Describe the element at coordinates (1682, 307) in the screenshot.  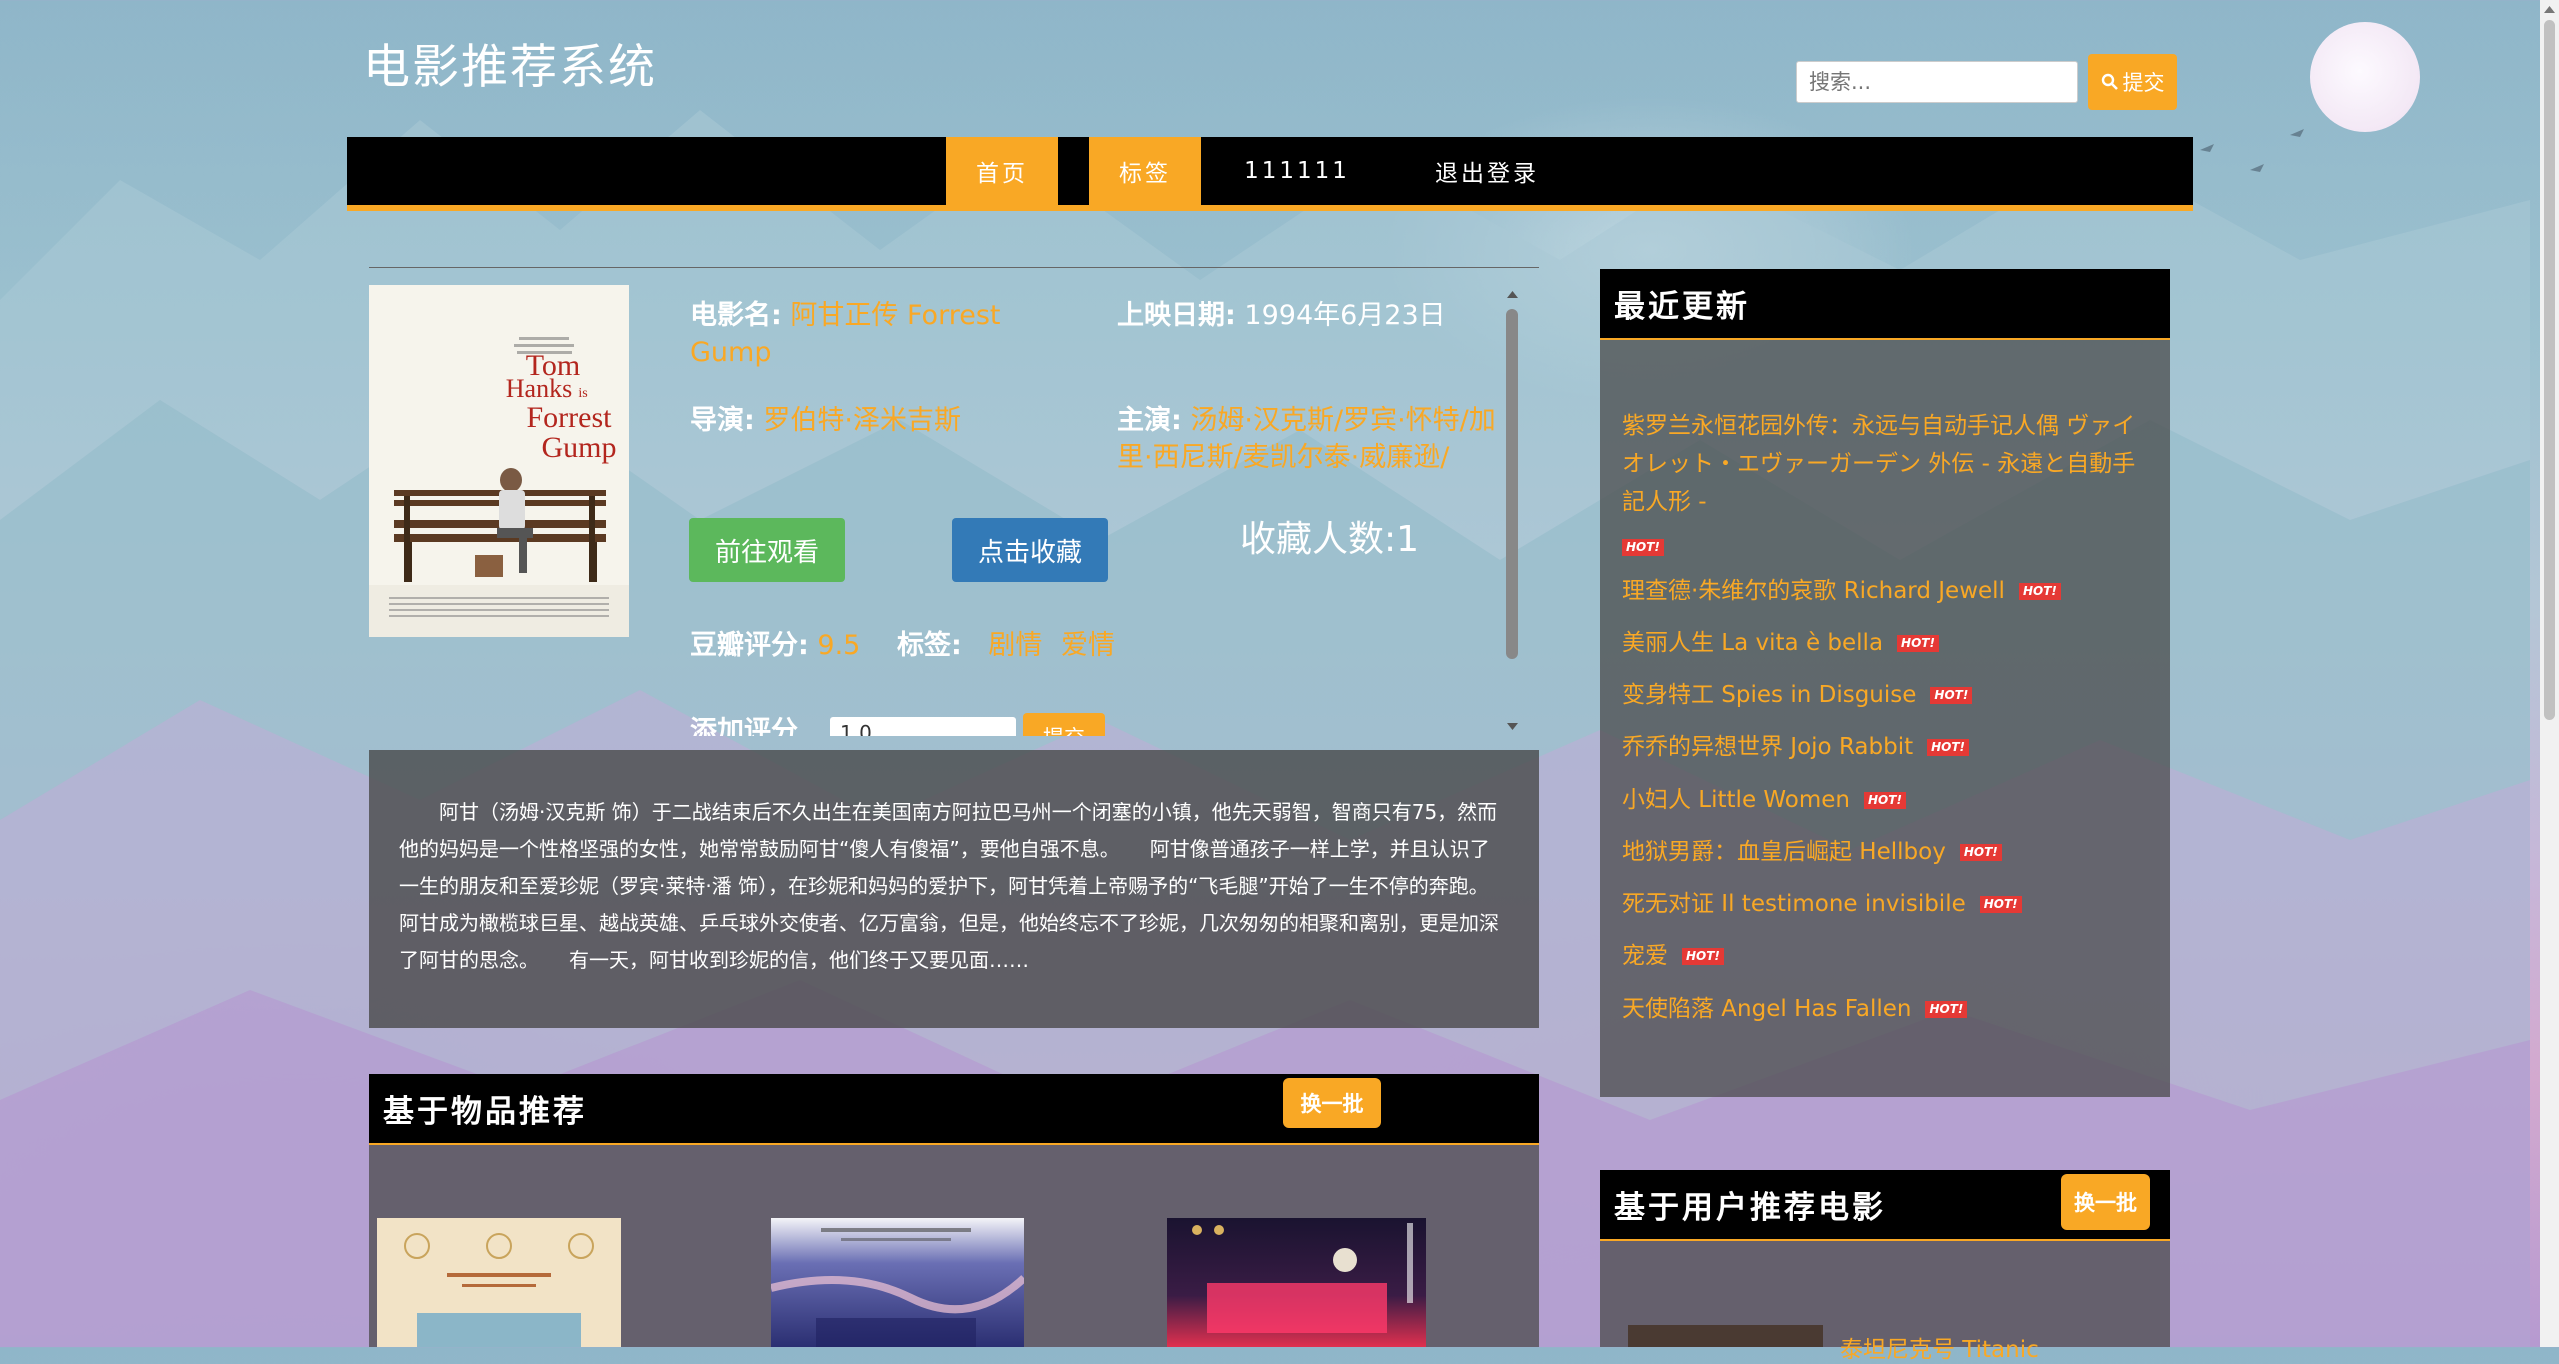
I see `recent-title: 最近更新` at that location.